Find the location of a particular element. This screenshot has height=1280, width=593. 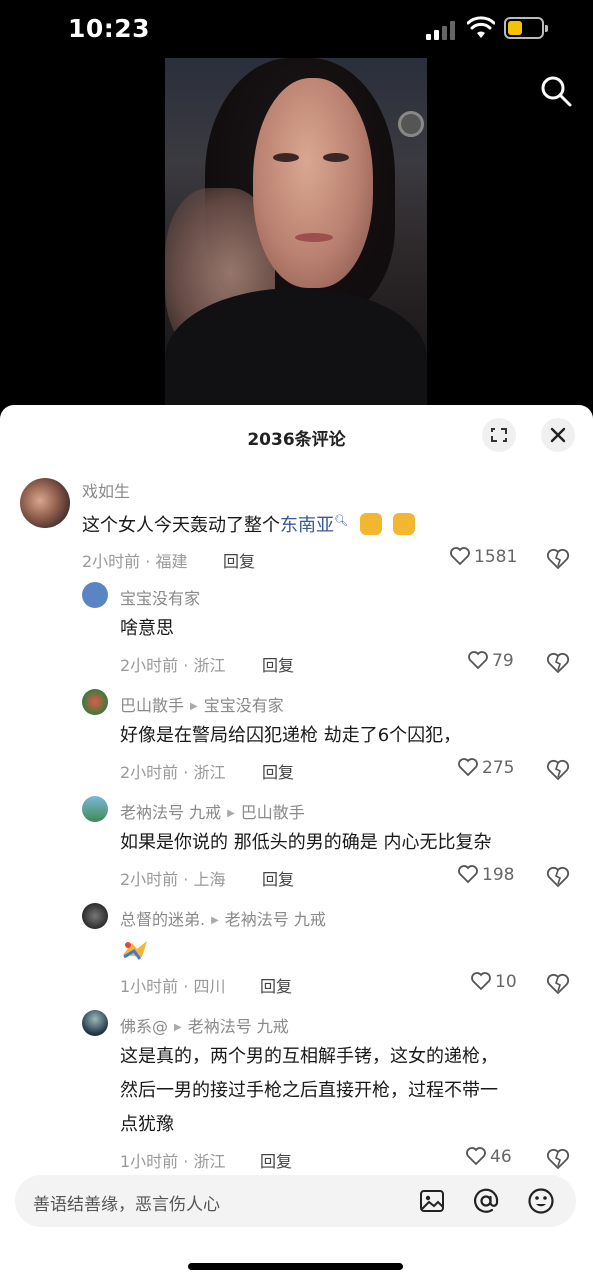

home-indicator is located at coordinates (295, 1266).